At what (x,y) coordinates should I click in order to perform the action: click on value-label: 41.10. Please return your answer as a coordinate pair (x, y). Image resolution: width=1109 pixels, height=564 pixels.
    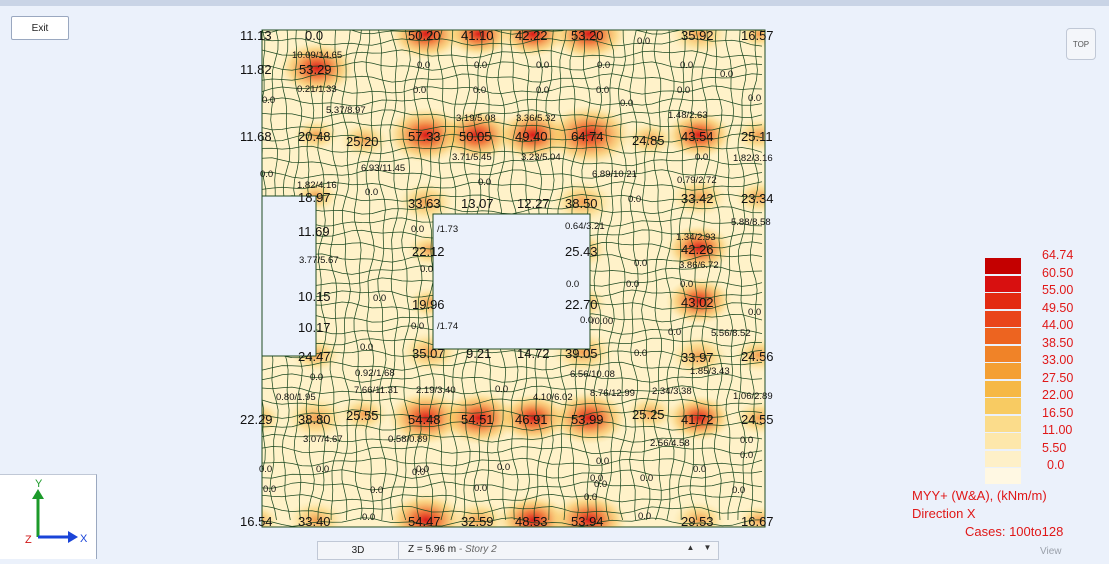
    Looking at the image, I should click on (477, 35).